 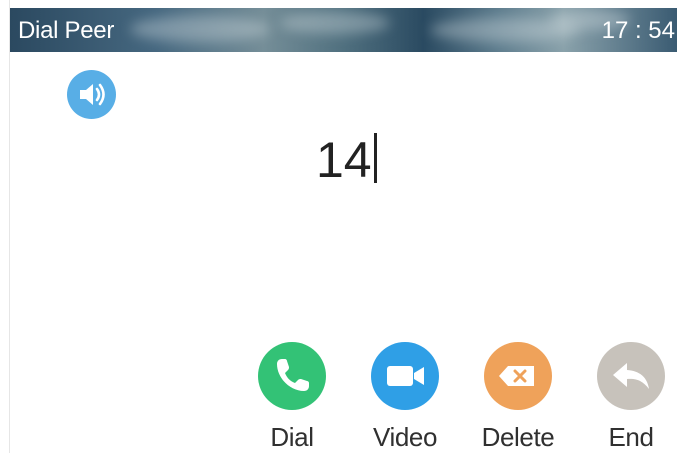 I want to click on video-label: Video, so click(x=405, y=437).